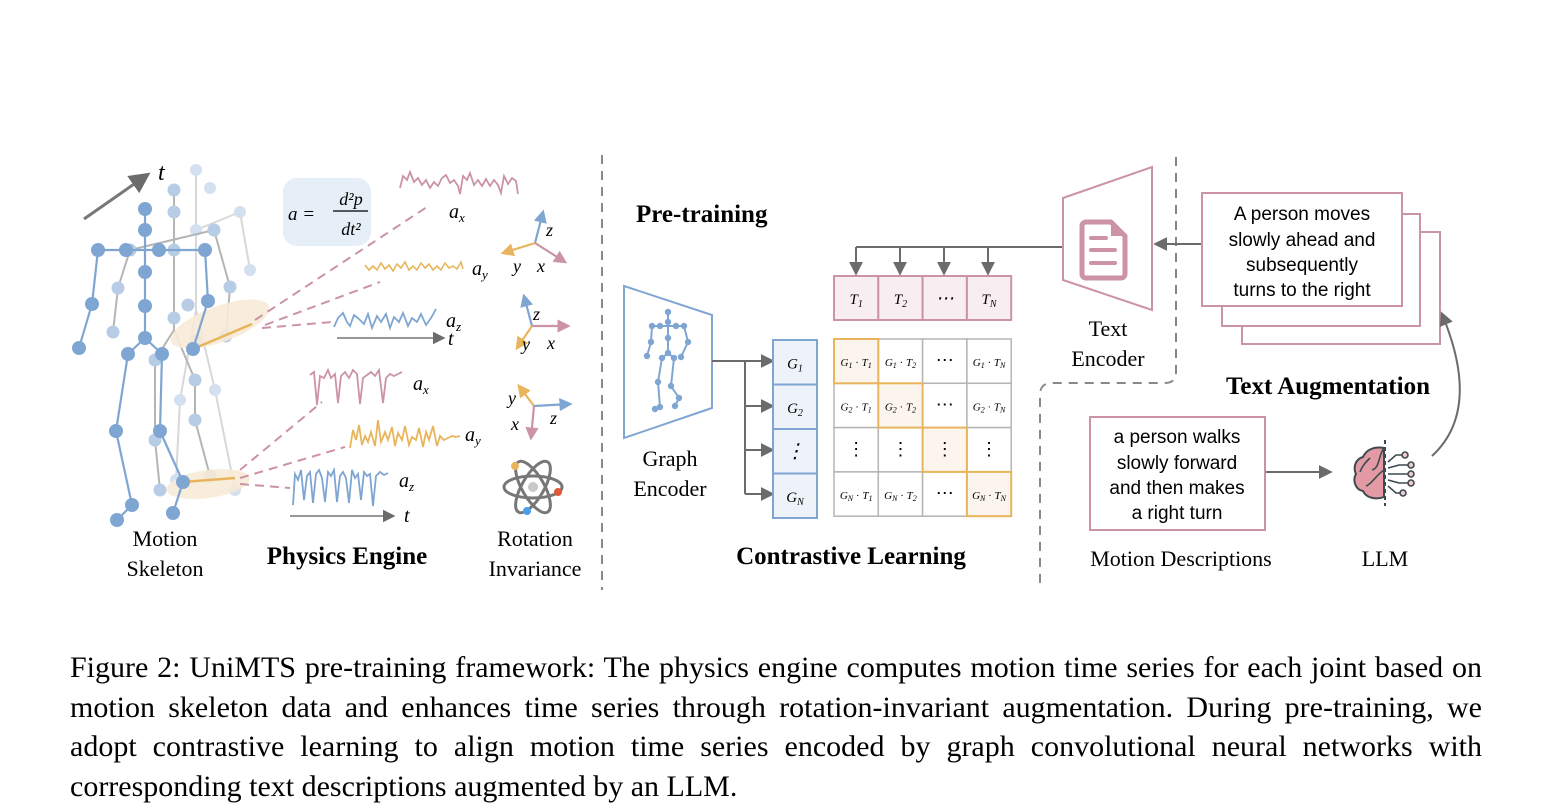 The width and height of the screenshot is (1550, 812). Describe the element at coordinates (543, 323) in the screenshot. I see `rotation-axes-2: z y x` at that location.